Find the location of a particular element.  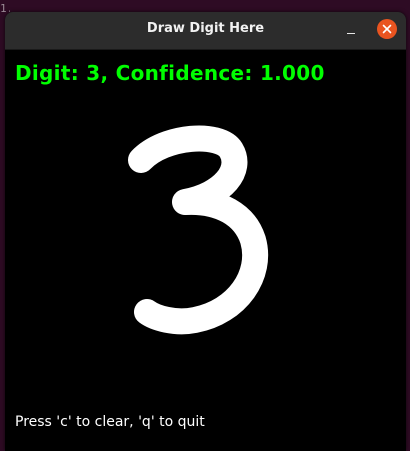

close-icon is located at coordinates (387, 29).